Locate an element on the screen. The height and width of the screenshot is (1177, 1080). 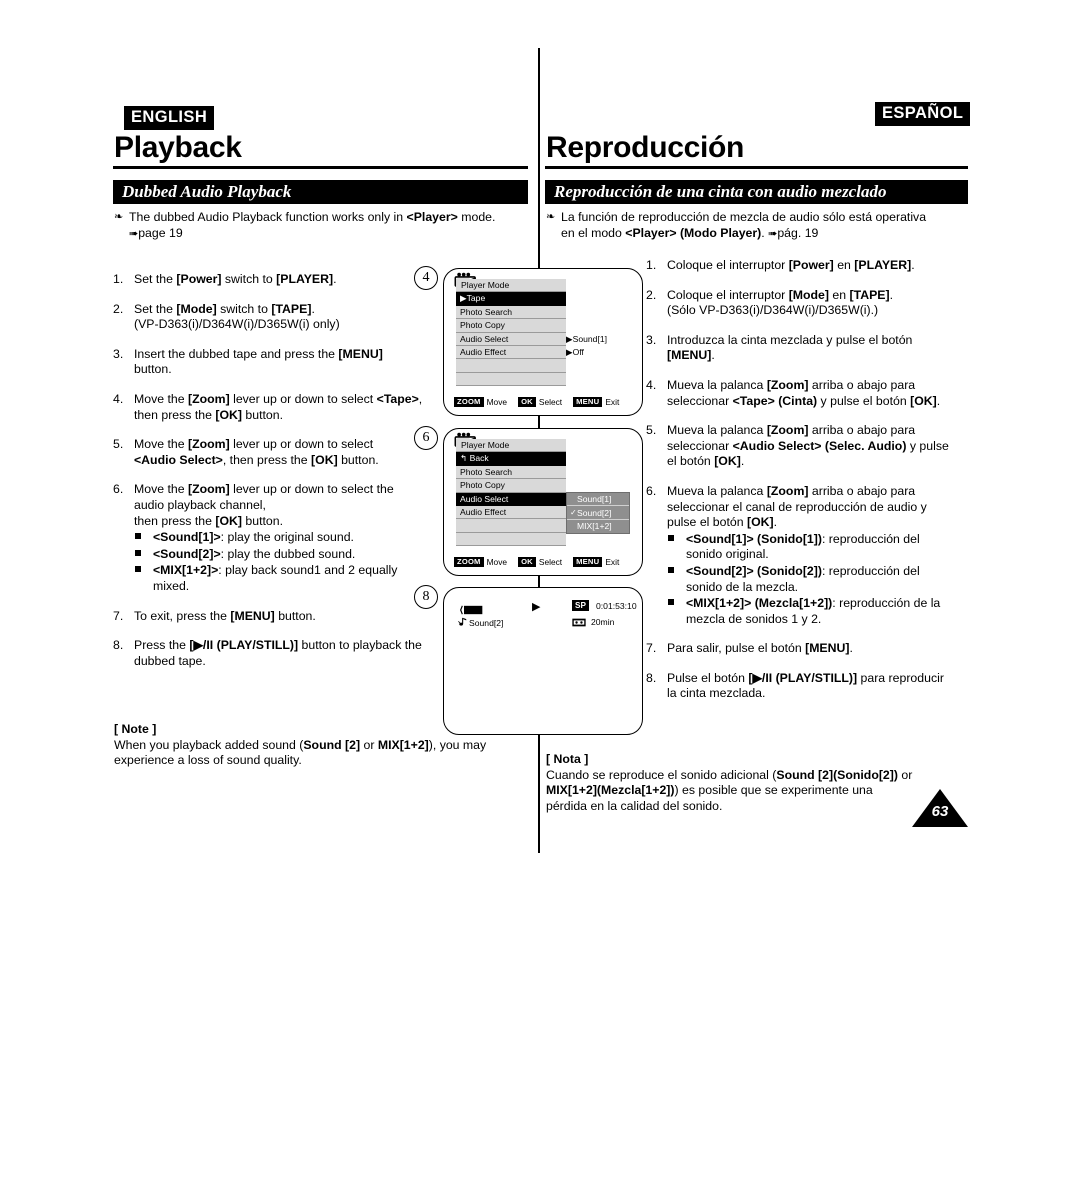
menu-header: Player Mode is located at coordinates (511, 286).